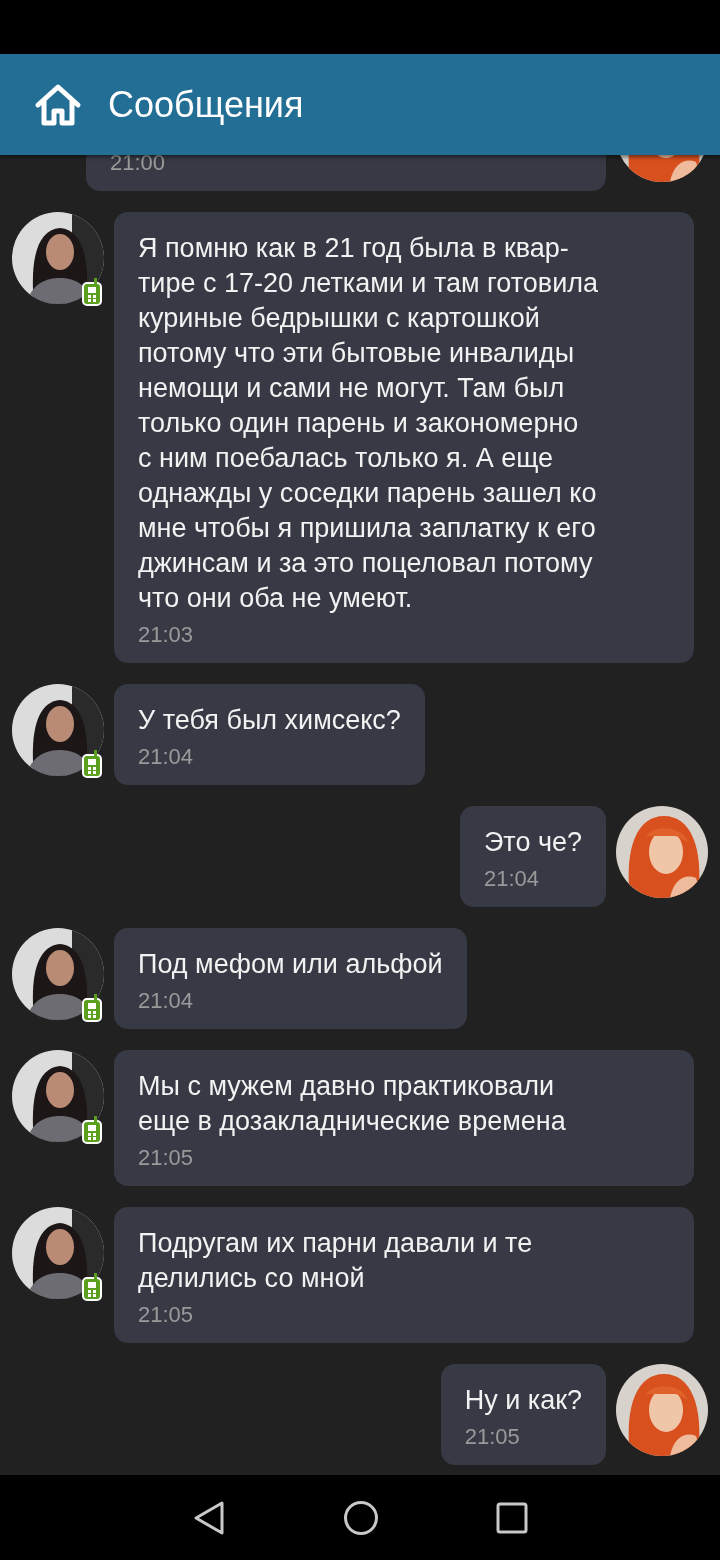  Describe the element at coordinates (361, 1517) in the screenshot. I see `home-button-icon` at that location.